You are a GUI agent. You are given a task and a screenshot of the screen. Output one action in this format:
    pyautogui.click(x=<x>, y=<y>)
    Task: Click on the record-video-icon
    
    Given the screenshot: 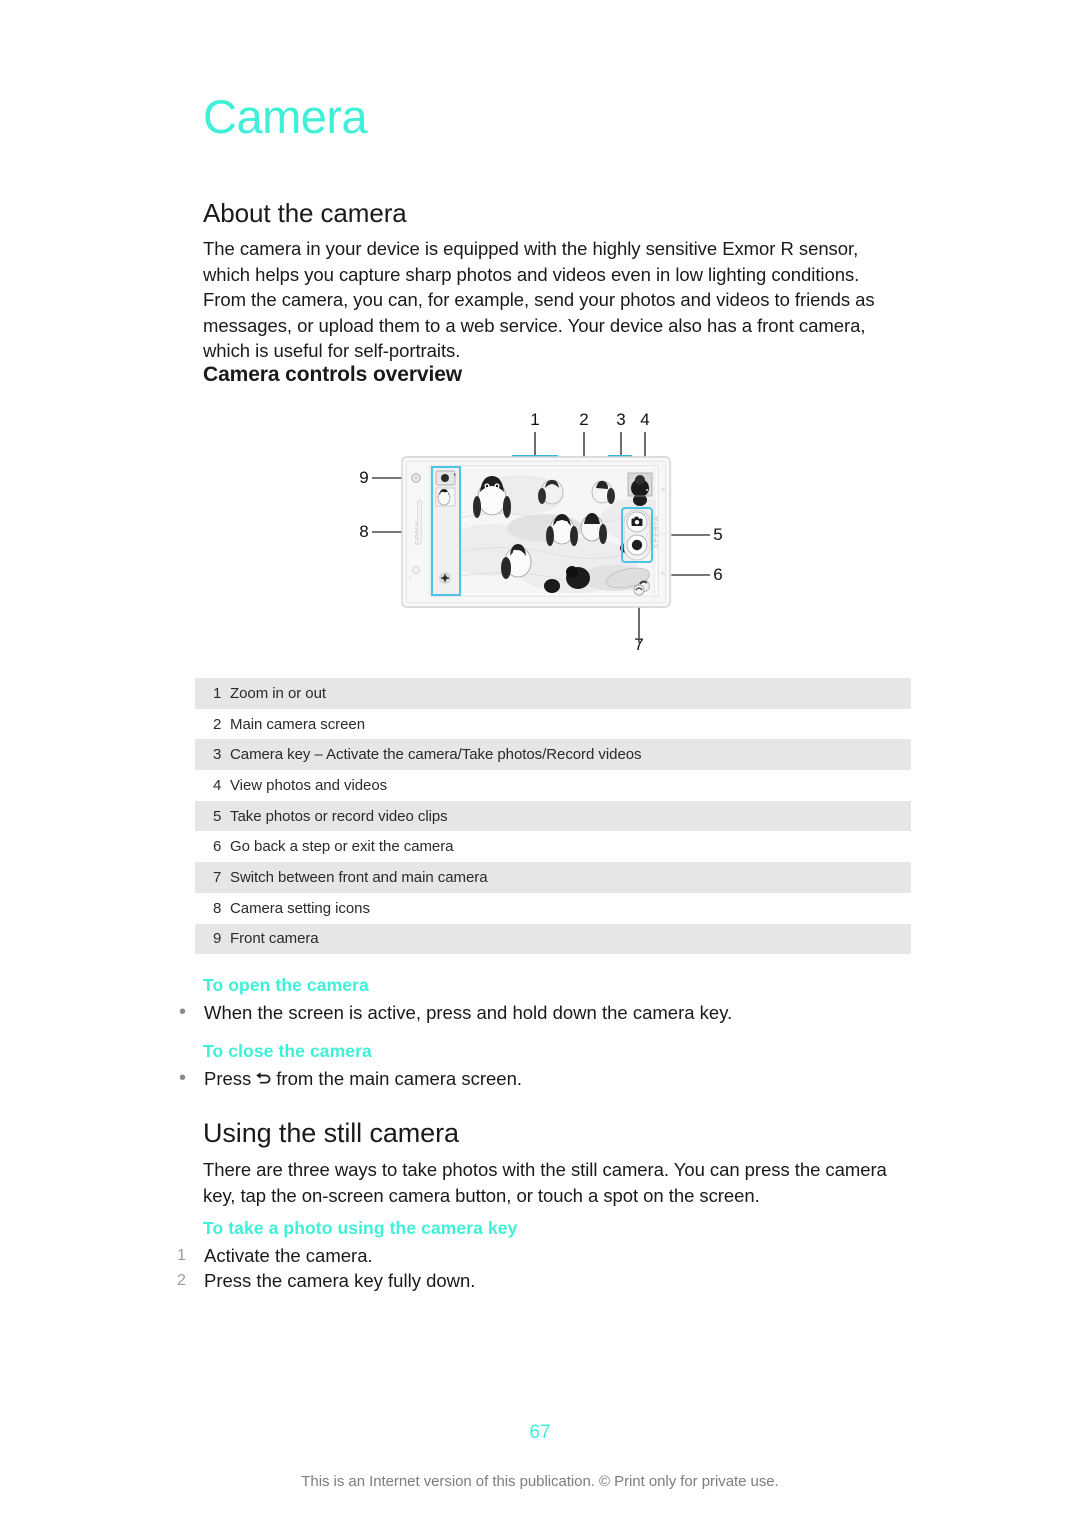 What is the action you would take?
    pyautogui.click(x=637, y=545)
    